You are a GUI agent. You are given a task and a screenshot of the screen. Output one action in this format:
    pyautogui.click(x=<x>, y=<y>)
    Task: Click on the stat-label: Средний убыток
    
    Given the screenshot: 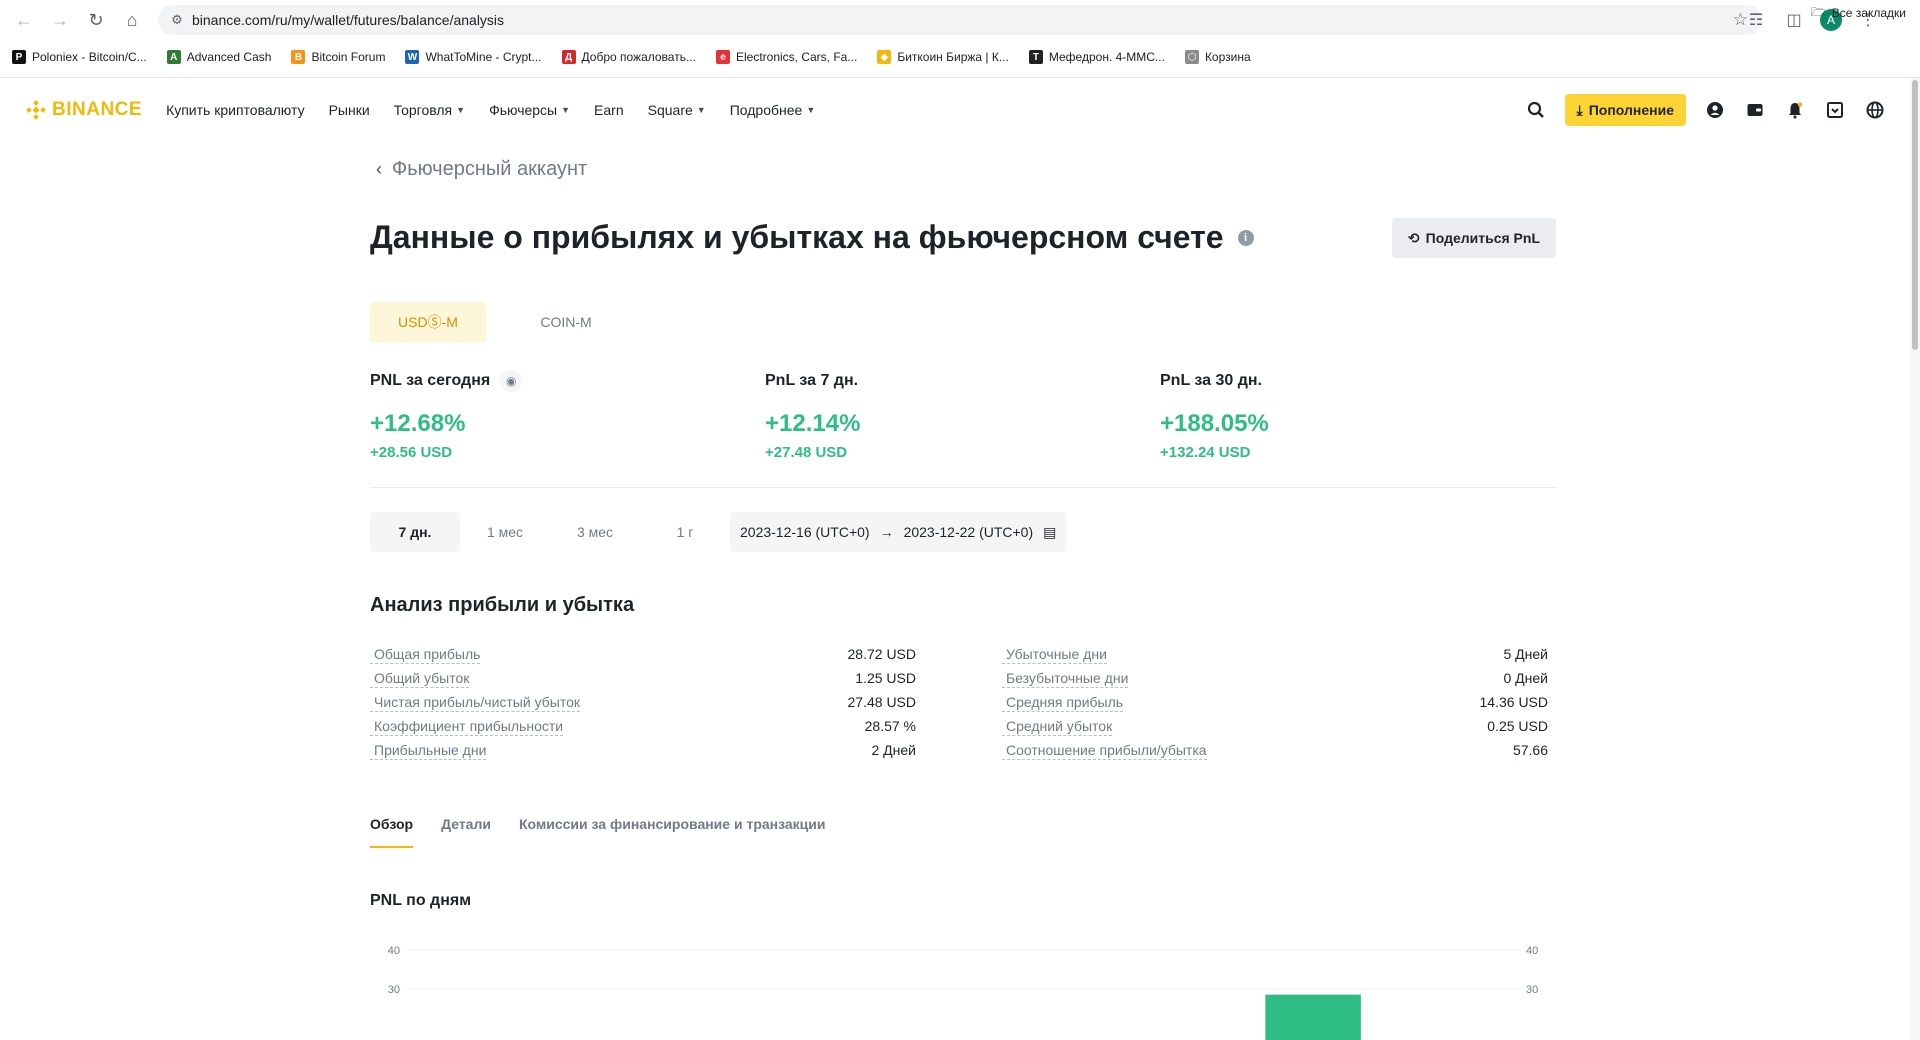 What is the action you would take?
    pyautogui.click(x=1057, y=726)
    